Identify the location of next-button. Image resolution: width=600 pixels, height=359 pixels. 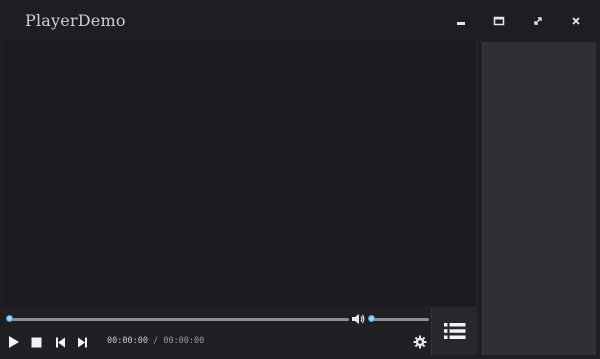
(82, 342).